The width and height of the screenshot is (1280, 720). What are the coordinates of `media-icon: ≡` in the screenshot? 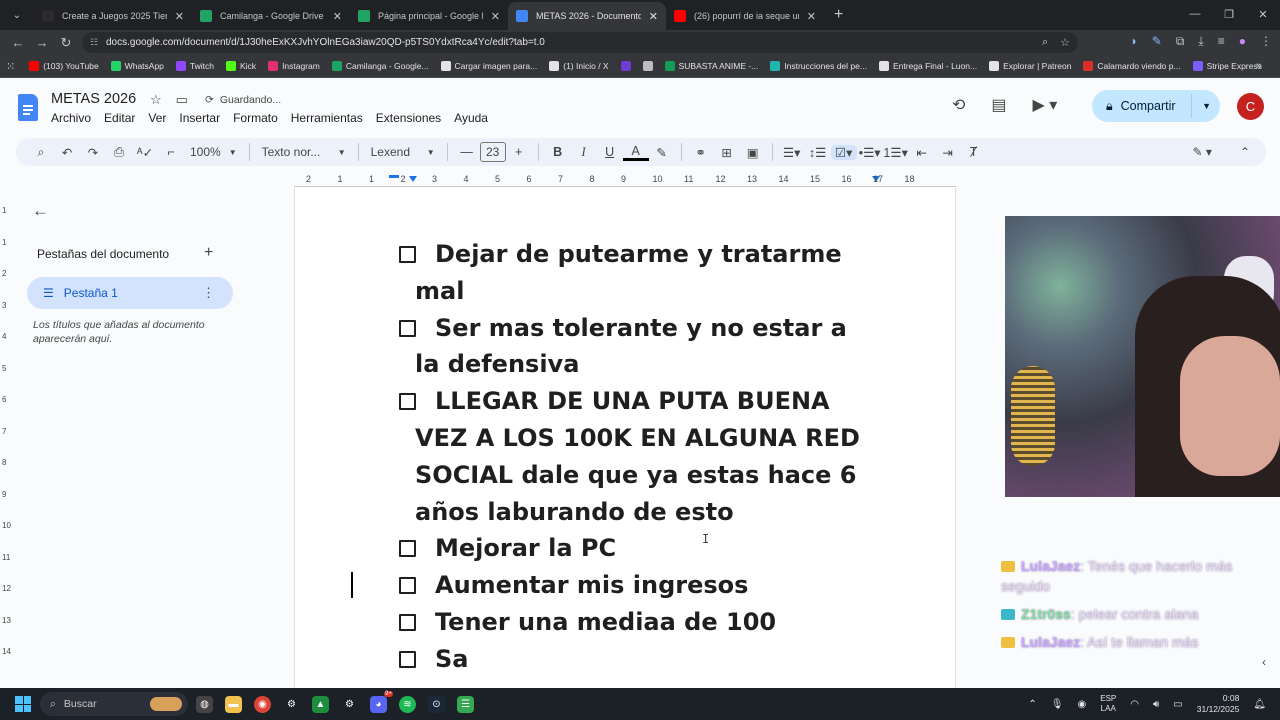 It's located at (1221, 41).